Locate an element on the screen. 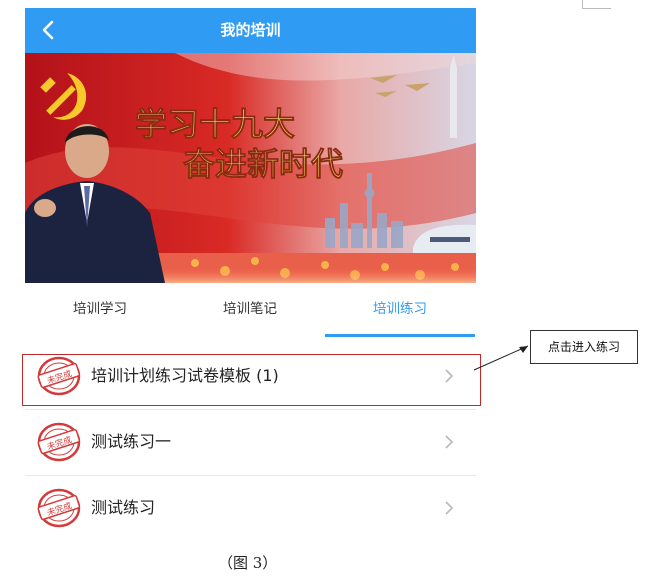 This screenshot has width=648, height=579. tab-label: 培训练习 is located at coordinates (400, 309).